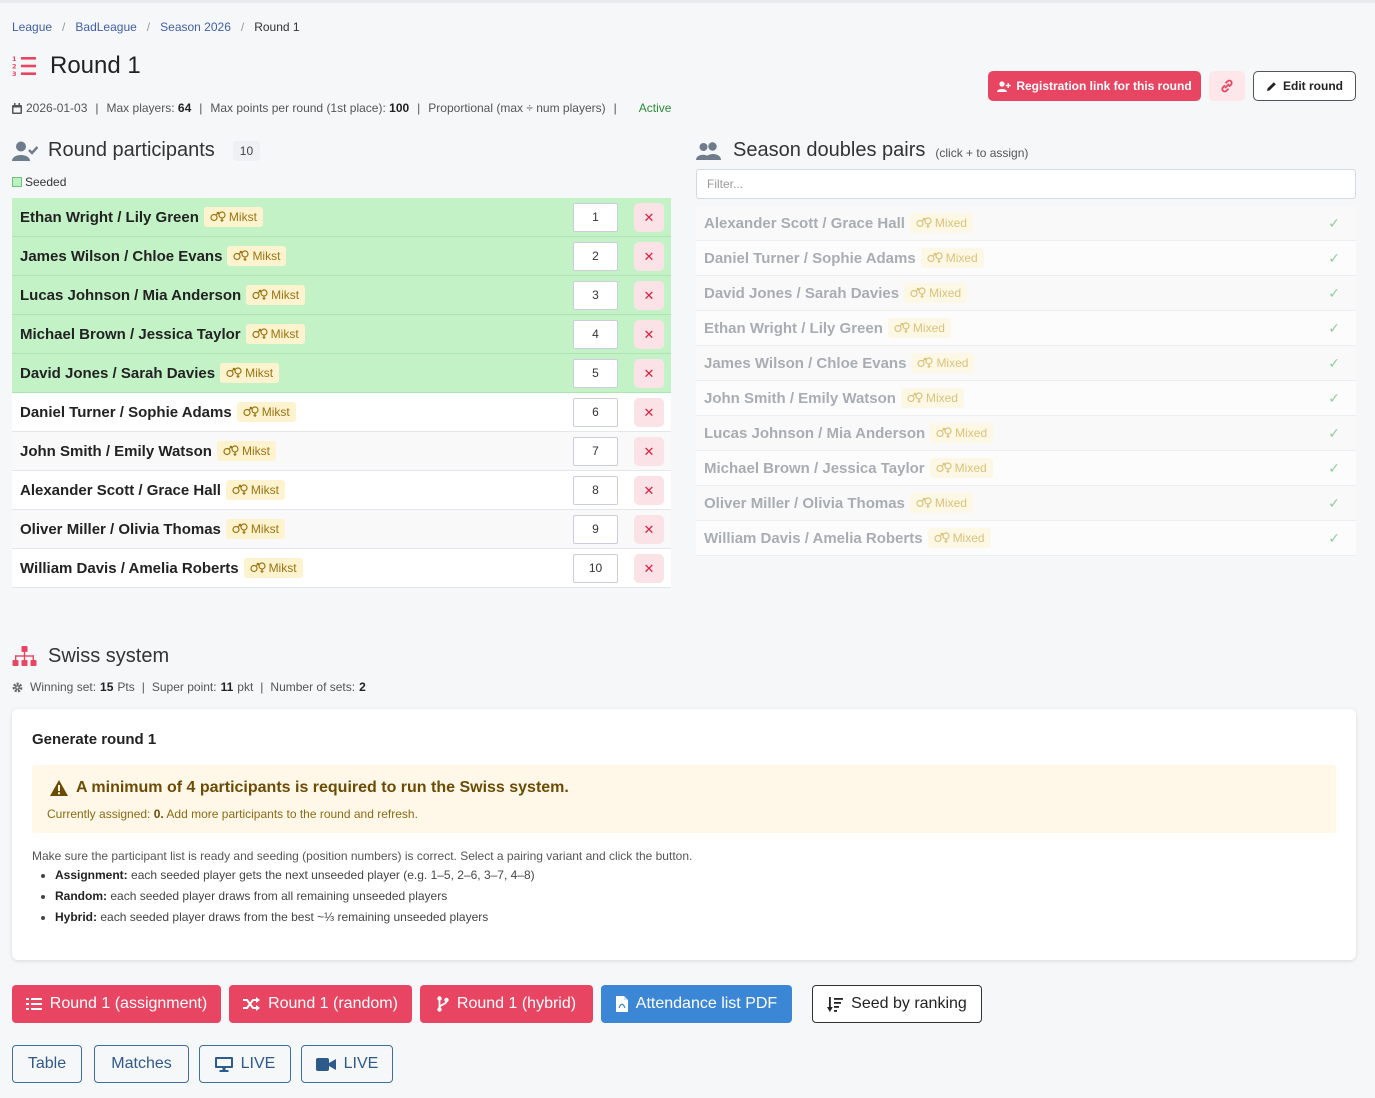 The width and height of the screenshot is (1375, 1098). What do you see at coordinates (595, 568) in the screenshot?
I see `seed-number-input: 10` at bounding box center [595, 568].